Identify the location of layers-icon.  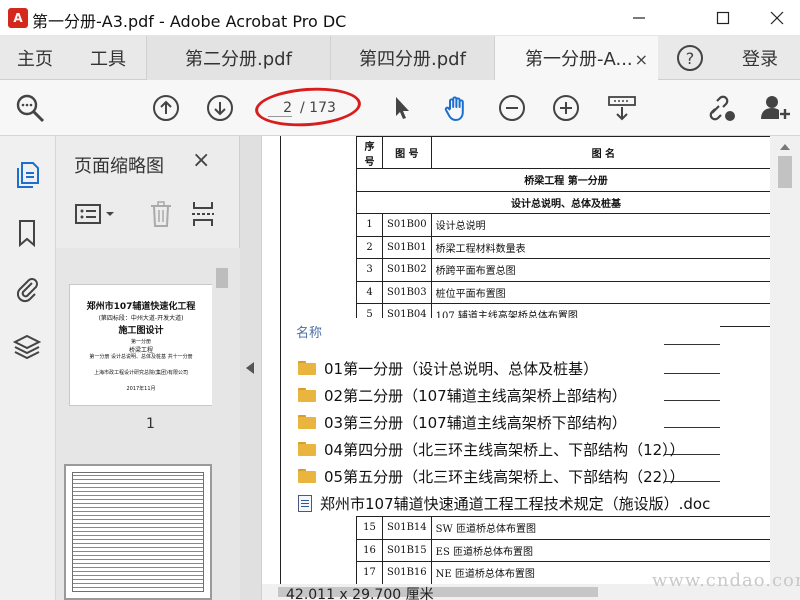
(27, 347).